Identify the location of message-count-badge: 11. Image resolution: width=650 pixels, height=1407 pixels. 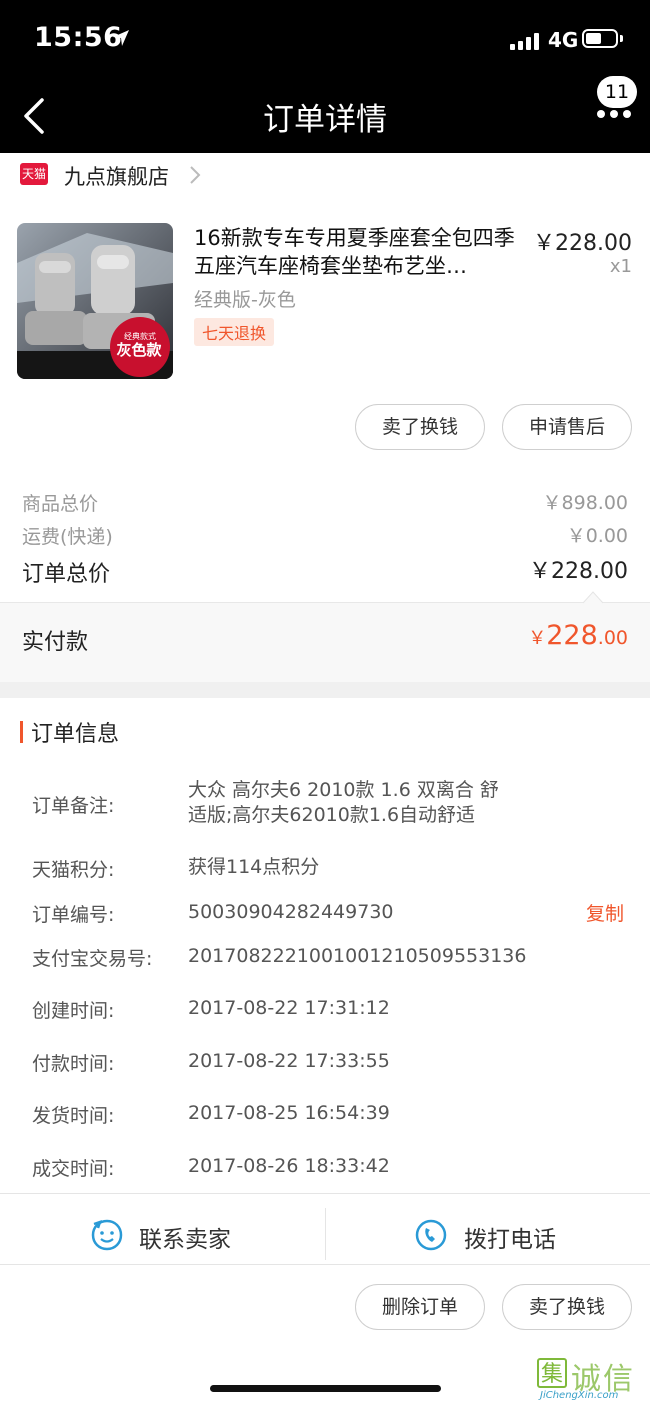
(617, 92).